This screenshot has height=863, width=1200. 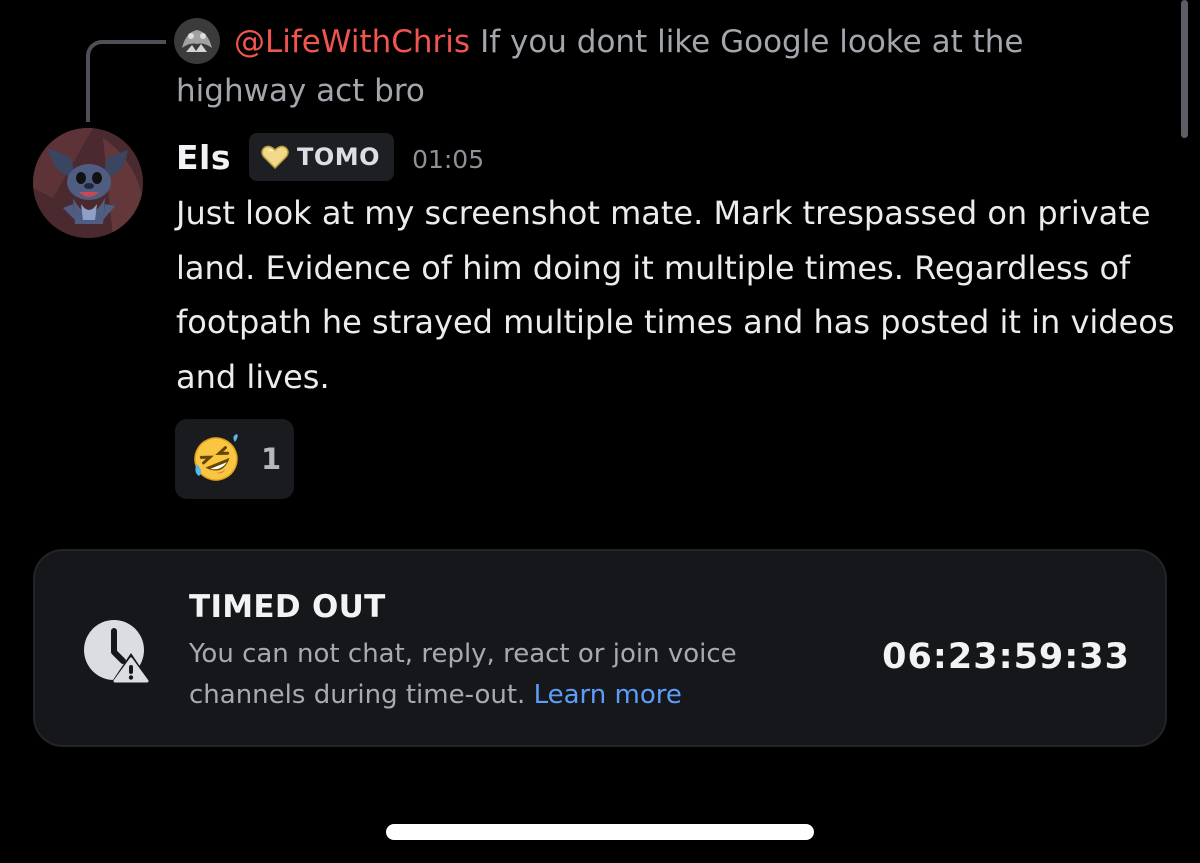 I want to click on learn-more-link: Learn more, so click(x=608, y=695).